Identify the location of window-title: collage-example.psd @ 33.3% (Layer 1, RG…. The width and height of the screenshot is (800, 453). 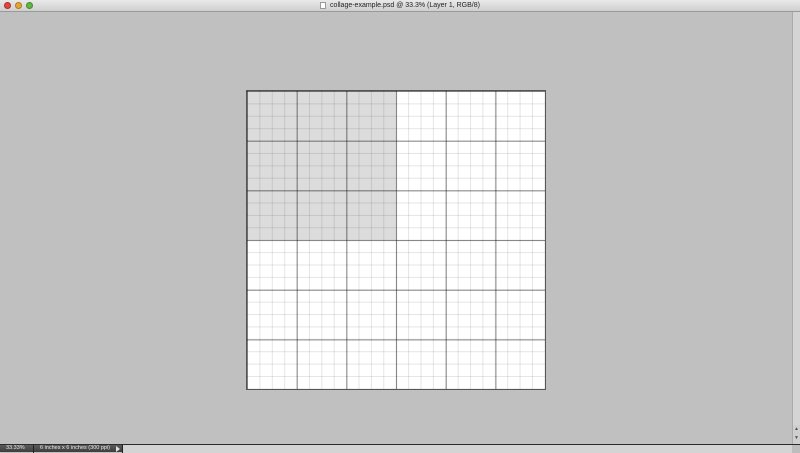
(405, 5).